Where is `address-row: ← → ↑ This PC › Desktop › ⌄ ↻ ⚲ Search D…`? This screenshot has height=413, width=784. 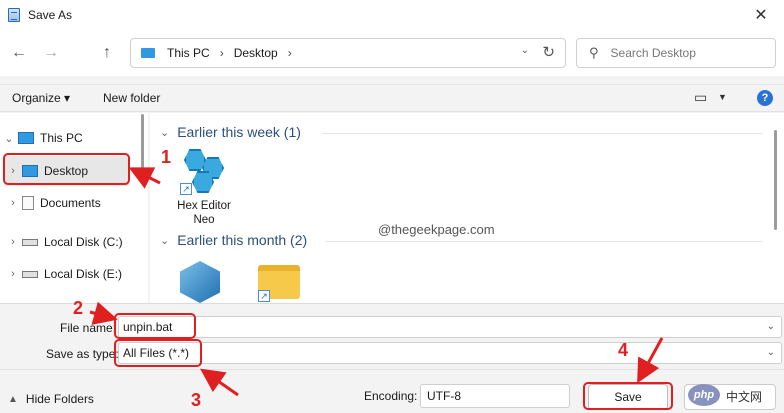 address-row: ← → ↑ This PC › Desktop › ⌄ ↻ ⚲ Search D… is located at coordinates (392, 53).